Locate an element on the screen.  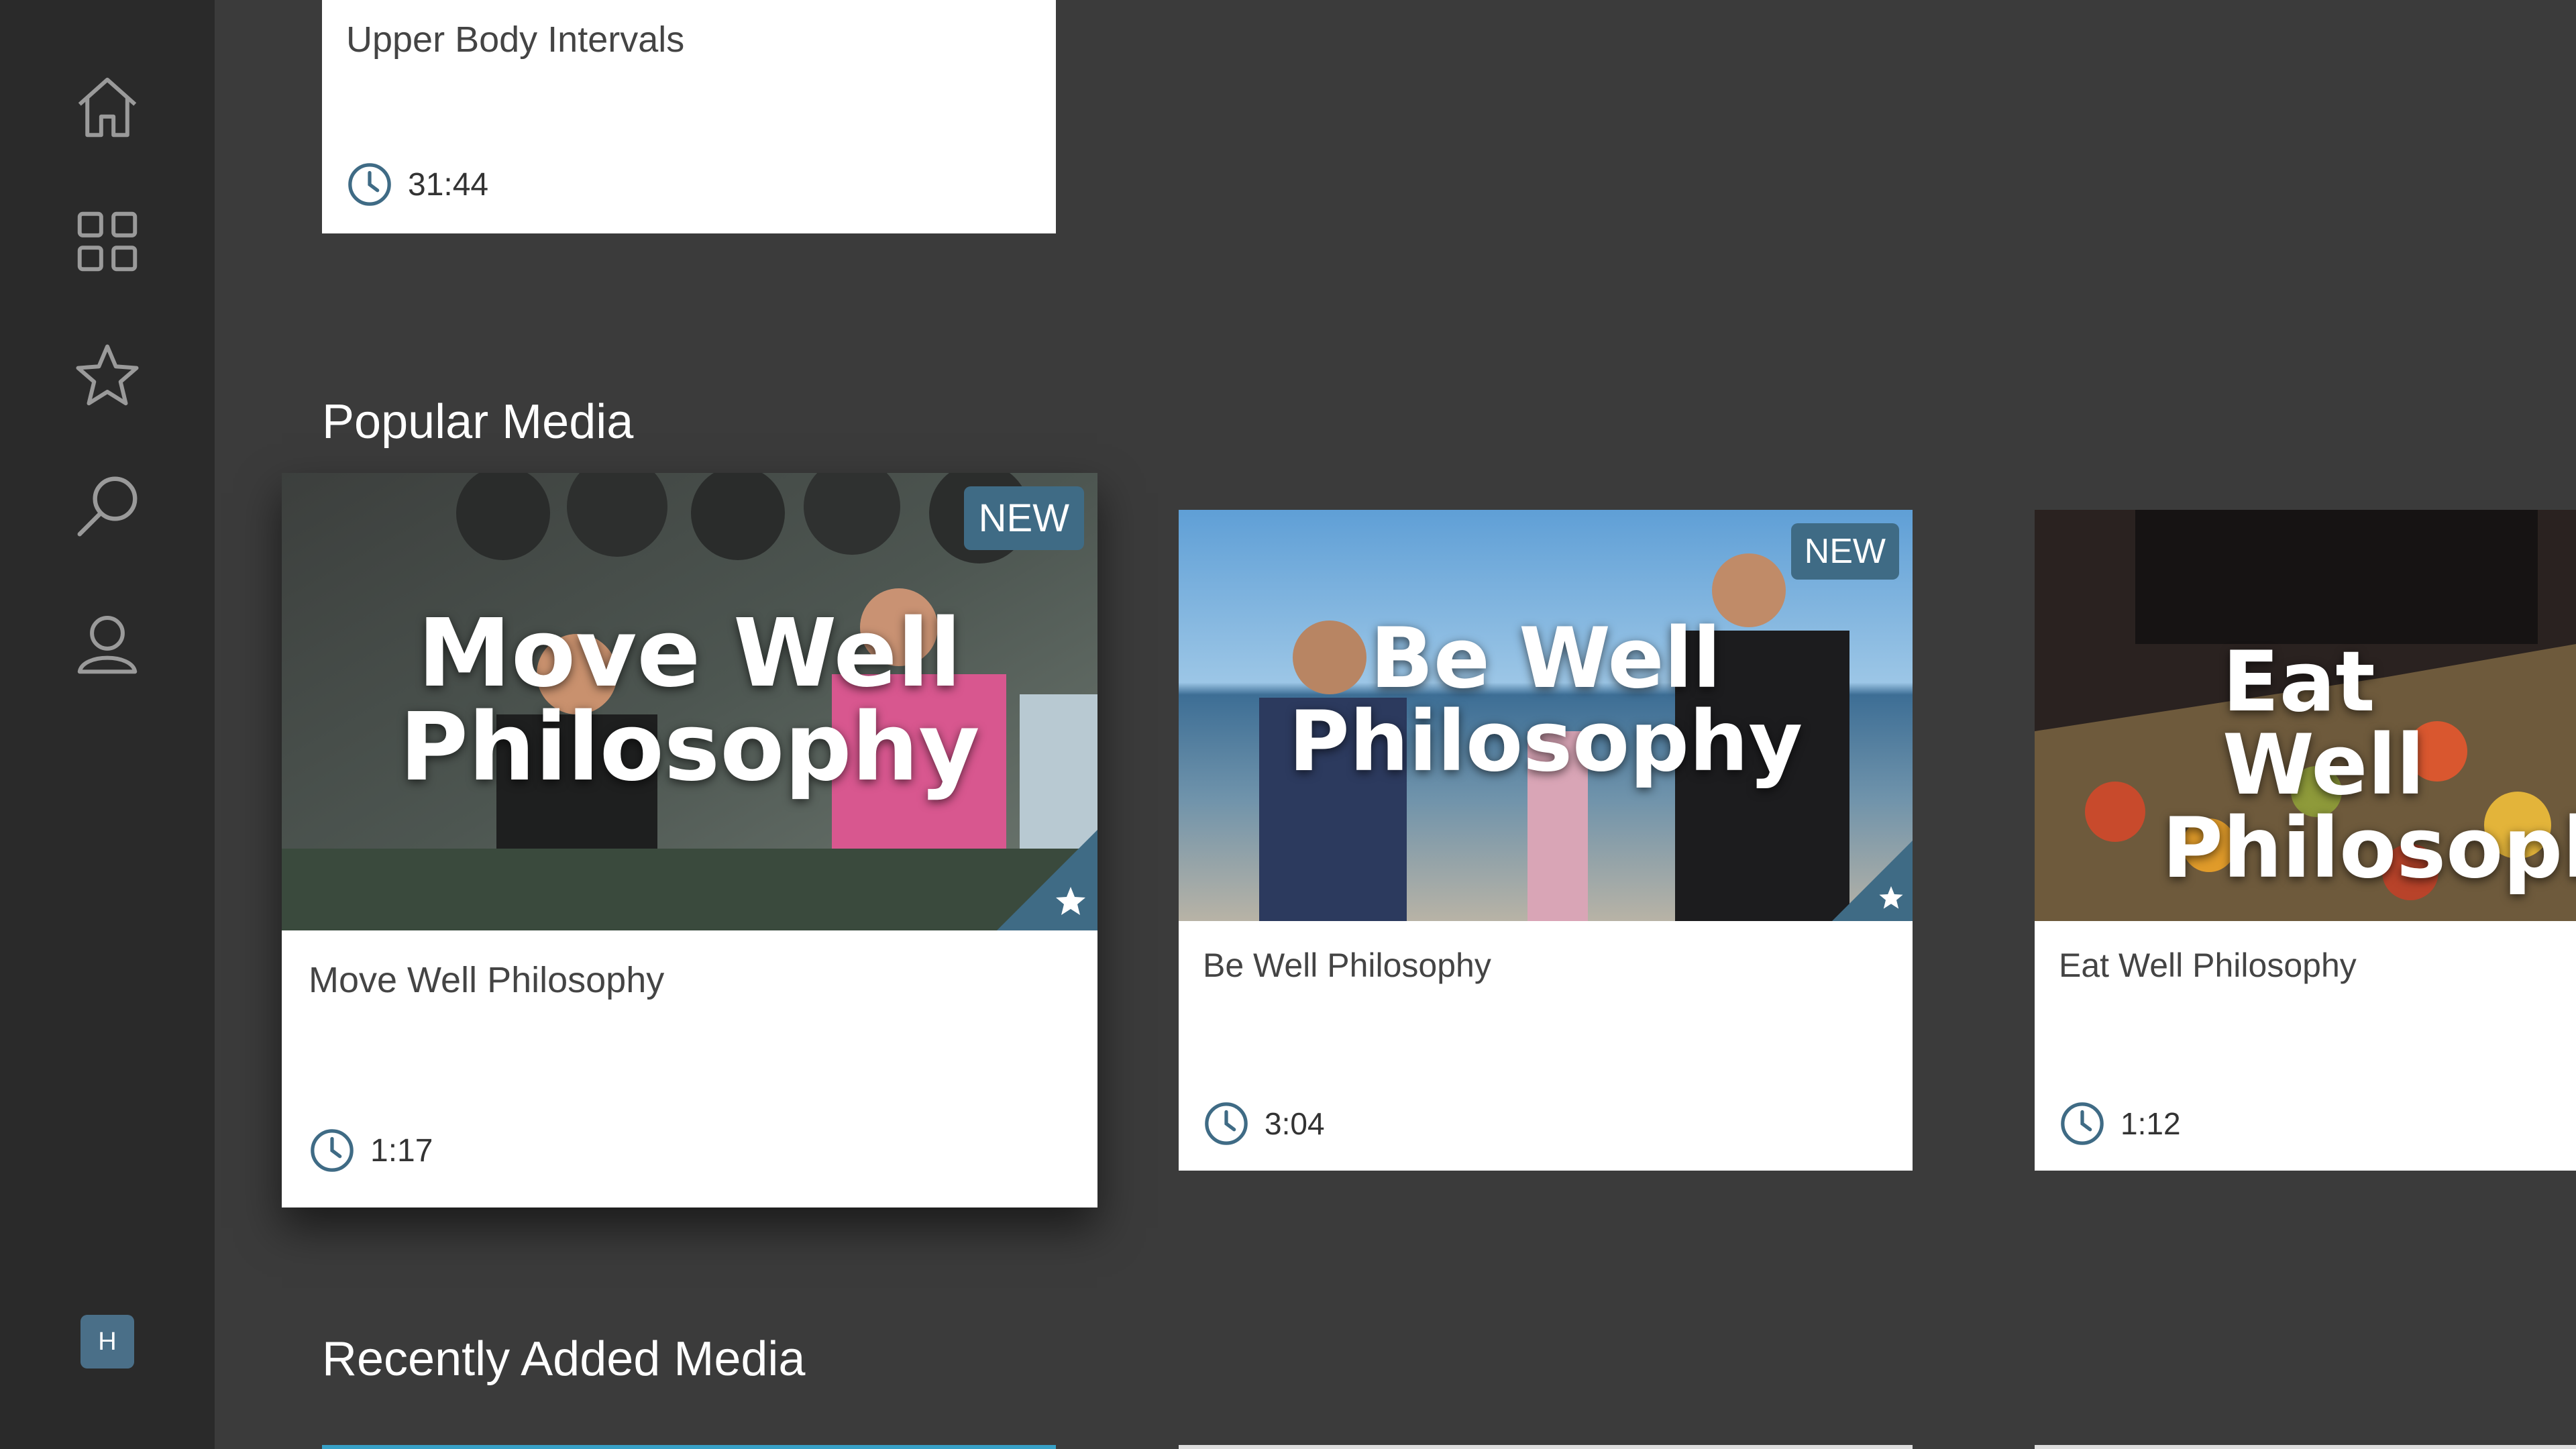
thumbnail-title-line1: Be Well is located at coordinates (1545, 658).